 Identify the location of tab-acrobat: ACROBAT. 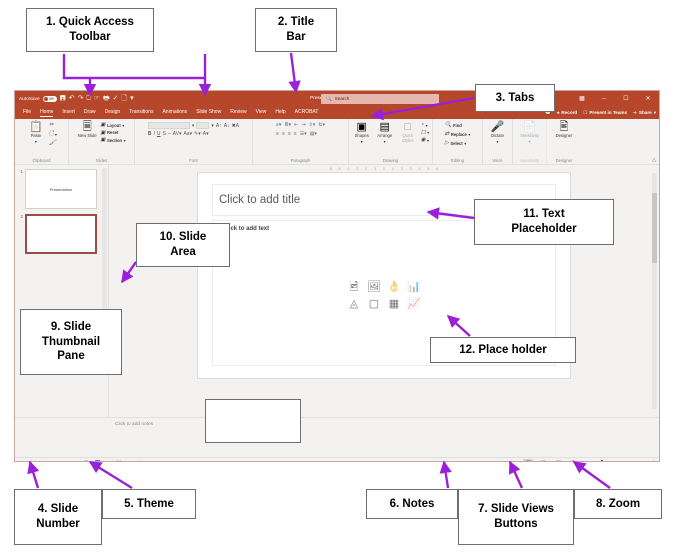
(307, 112).